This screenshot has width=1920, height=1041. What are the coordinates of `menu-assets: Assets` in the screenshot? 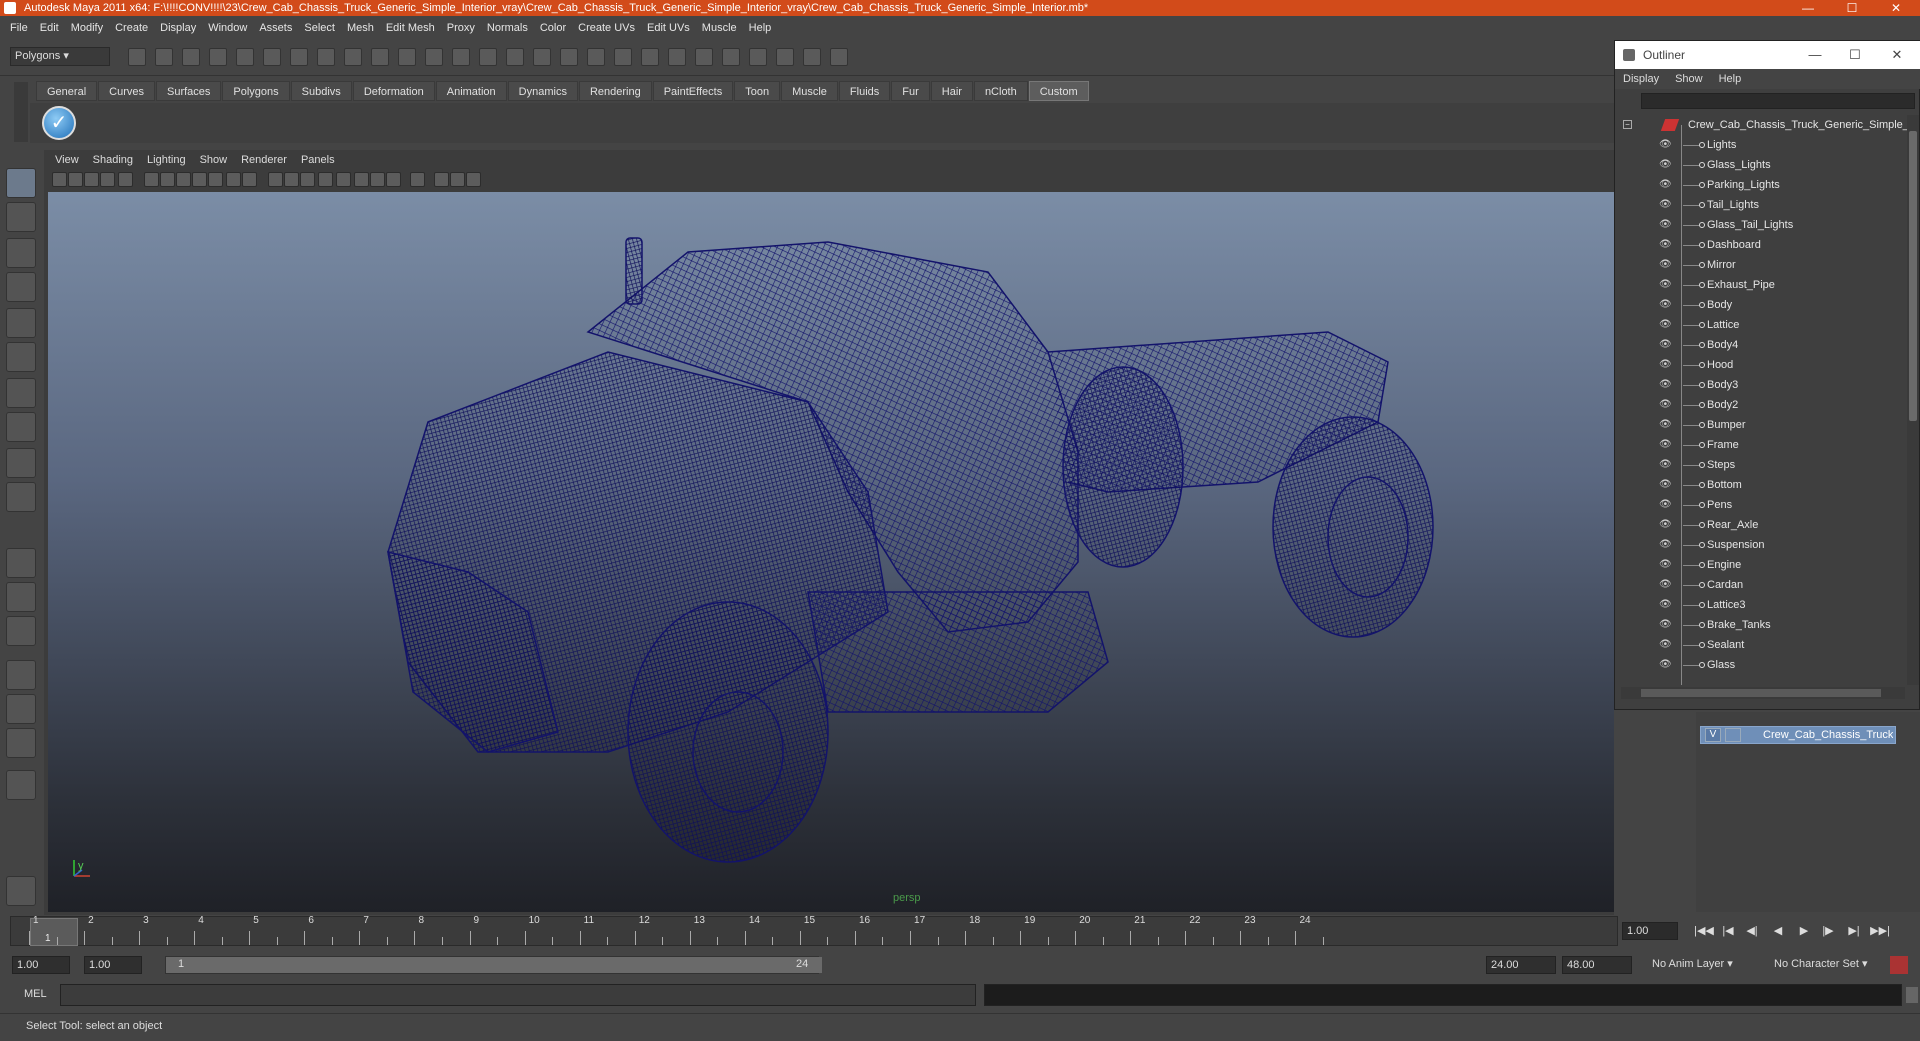 It's located at (275, 28).